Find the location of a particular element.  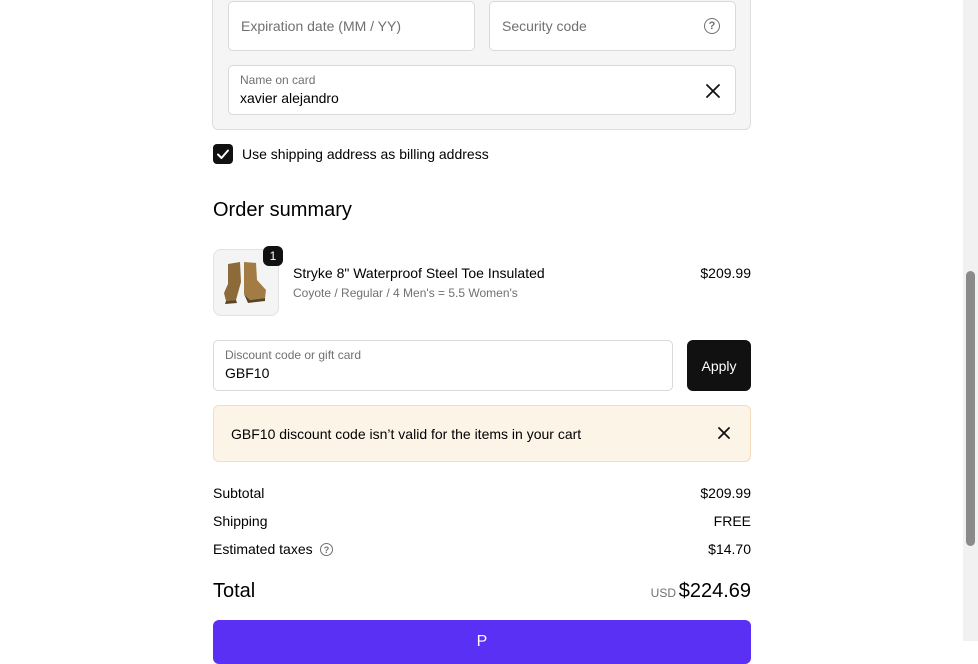

order-summary-title: Order summary is located at coordinates (282, 210).